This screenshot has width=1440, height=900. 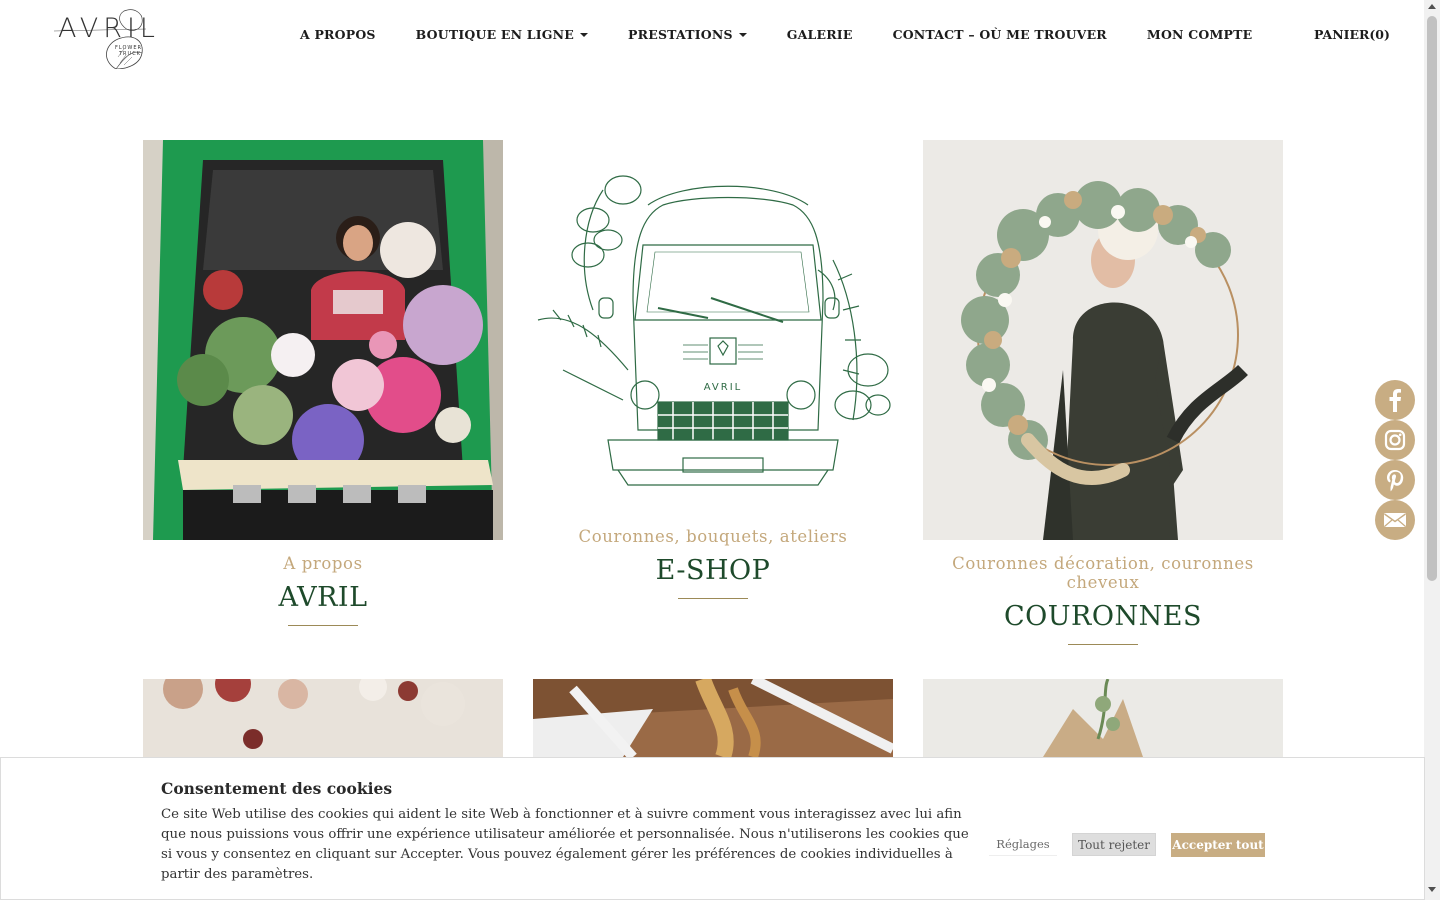 What do you see at coordinates (1432, 6) in the screenshot?
I see `scroll-up-arrow-icon` at bounding box center [1432, 6].